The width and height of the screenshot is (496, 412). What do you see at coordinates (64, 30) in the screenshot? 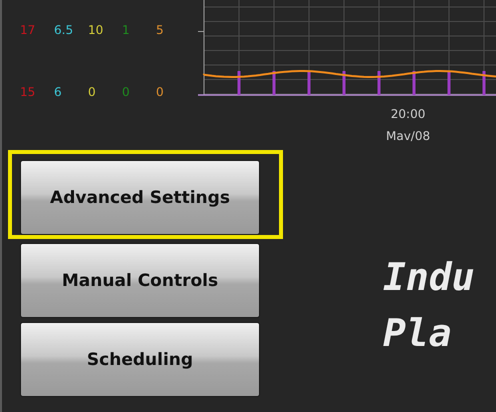
I see `axis-scale-label: 6.5` at bounding box center [64, 30].